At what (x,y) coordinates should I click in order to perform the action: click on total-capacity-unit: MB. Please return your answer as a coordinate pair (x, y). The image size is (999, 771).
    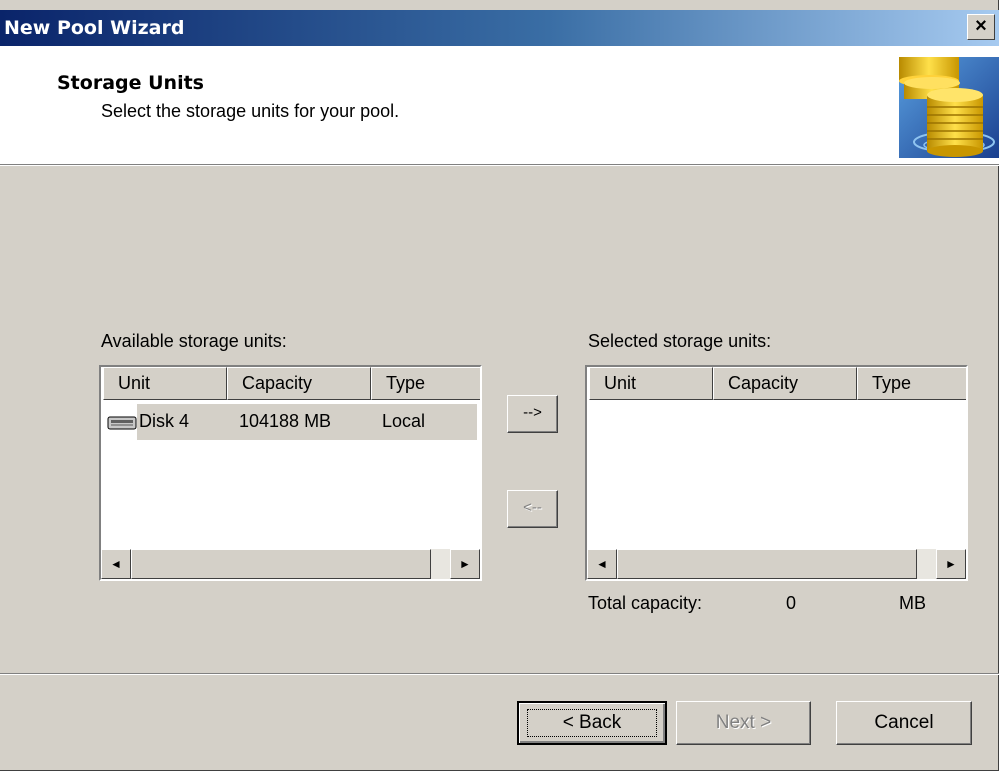
    Looking at the image, I should click on (912, 603).